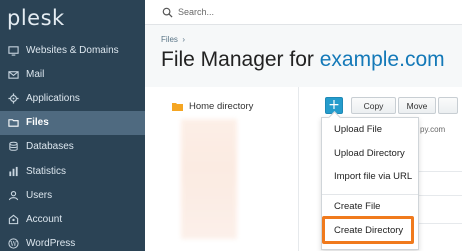 This screenshot has width=462, height=251. Describe the element at coordinates (357, 206) in the screenshot. I see `menu-item-create-file: Create File` at that location.